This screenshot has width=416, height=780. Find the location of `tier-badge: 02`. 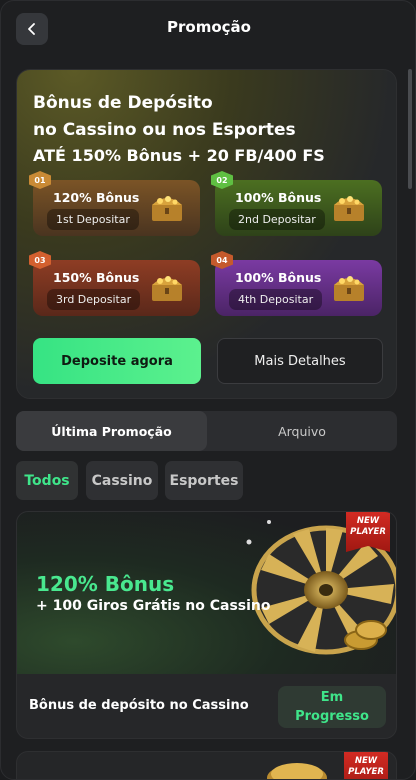

tier-badge: 02 is located at coordinates (222, 180).